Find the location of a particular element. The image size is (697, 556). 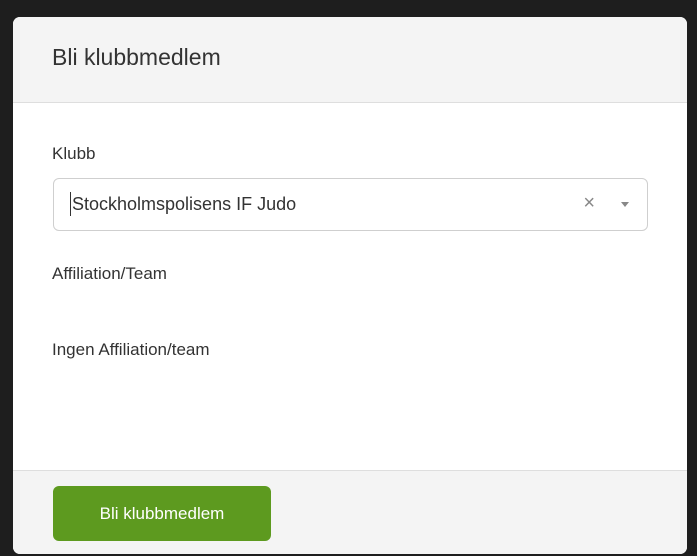

affiliation-label: Affiliation/Team is located at coordinates (109, 273).